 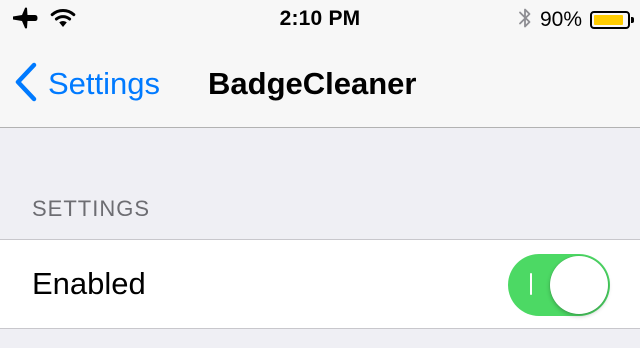 What do you see at coordinates (91, 208) in the screenshot?
I see `section-header: SETTINGS` at bounding box center [91, 208].